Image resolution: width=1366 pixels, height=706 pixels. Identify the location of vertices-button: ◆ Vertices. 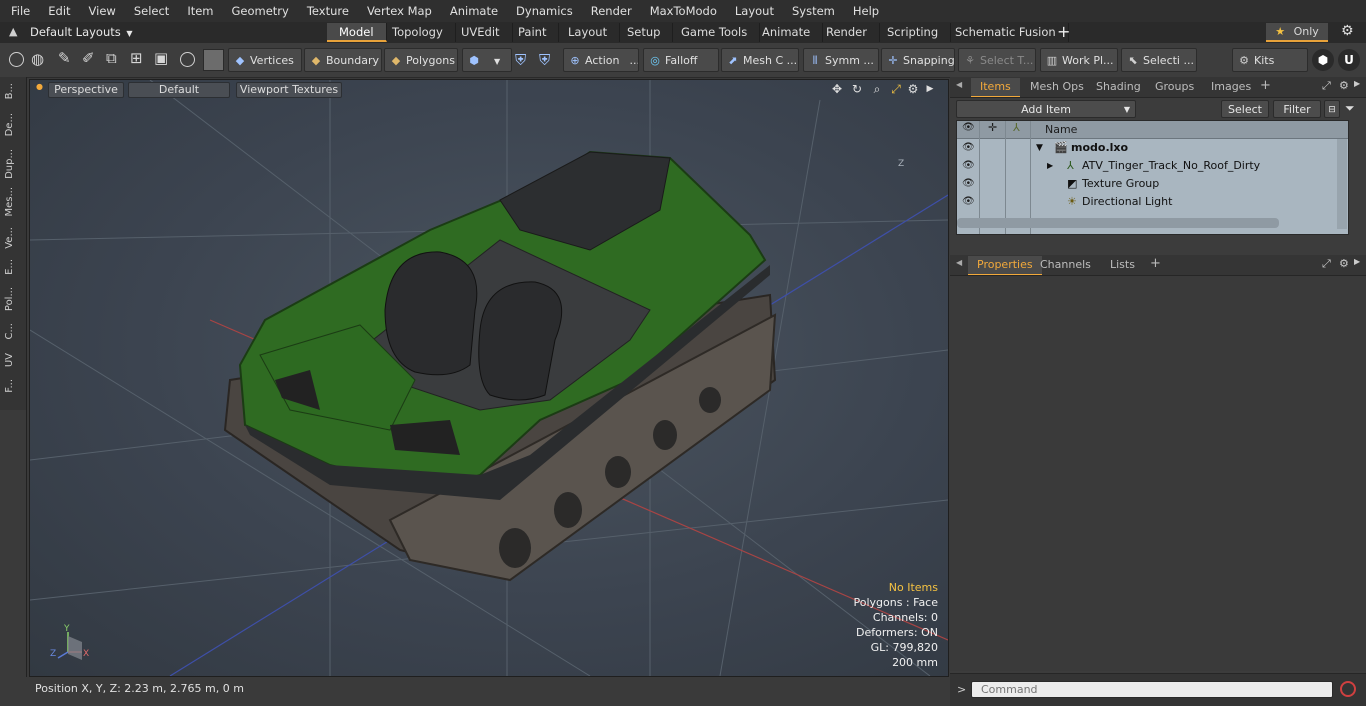
(265, 60).